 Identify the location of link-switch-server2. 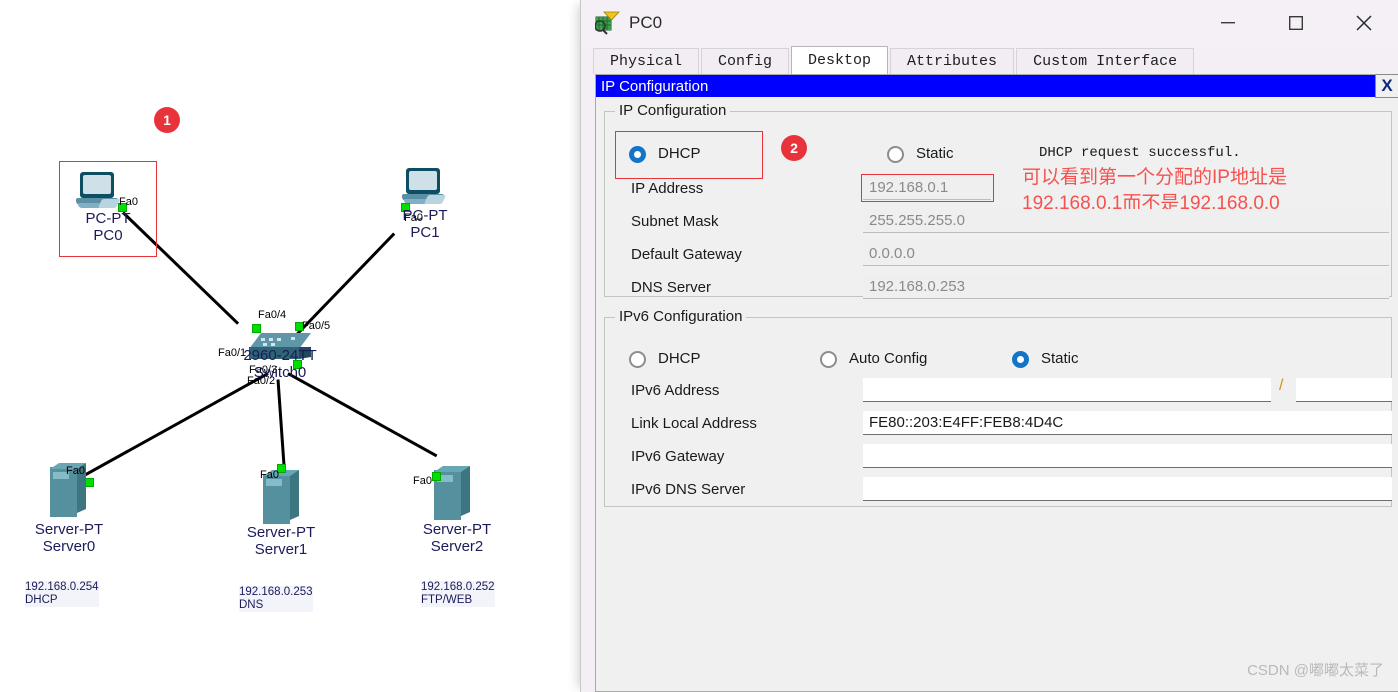
(362, 415).